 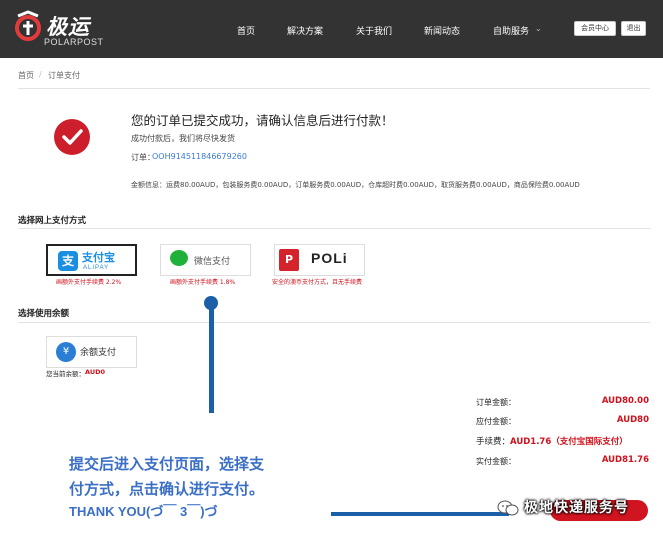 I want to click on annotation-dot, so click(x=211, y=303).